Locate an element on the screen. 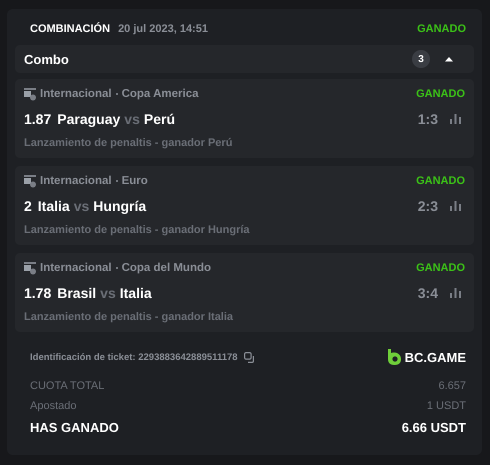 This screenshot has height=465, width=490. bet-type: COMBINACIÓN is located at coordinates (70, 29).